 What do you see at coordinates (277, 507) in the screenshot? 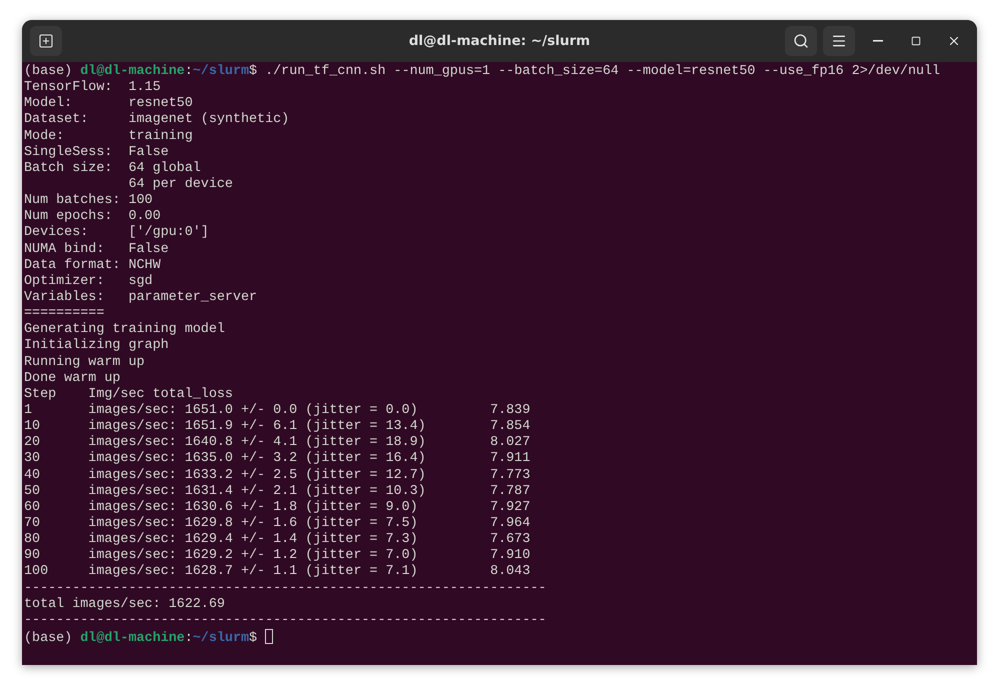
I see `output-line: 60 images/sec: 1630.6 +/- 1.8 (jitter = 9.0) 7.927` at bounding box center [277, 507].